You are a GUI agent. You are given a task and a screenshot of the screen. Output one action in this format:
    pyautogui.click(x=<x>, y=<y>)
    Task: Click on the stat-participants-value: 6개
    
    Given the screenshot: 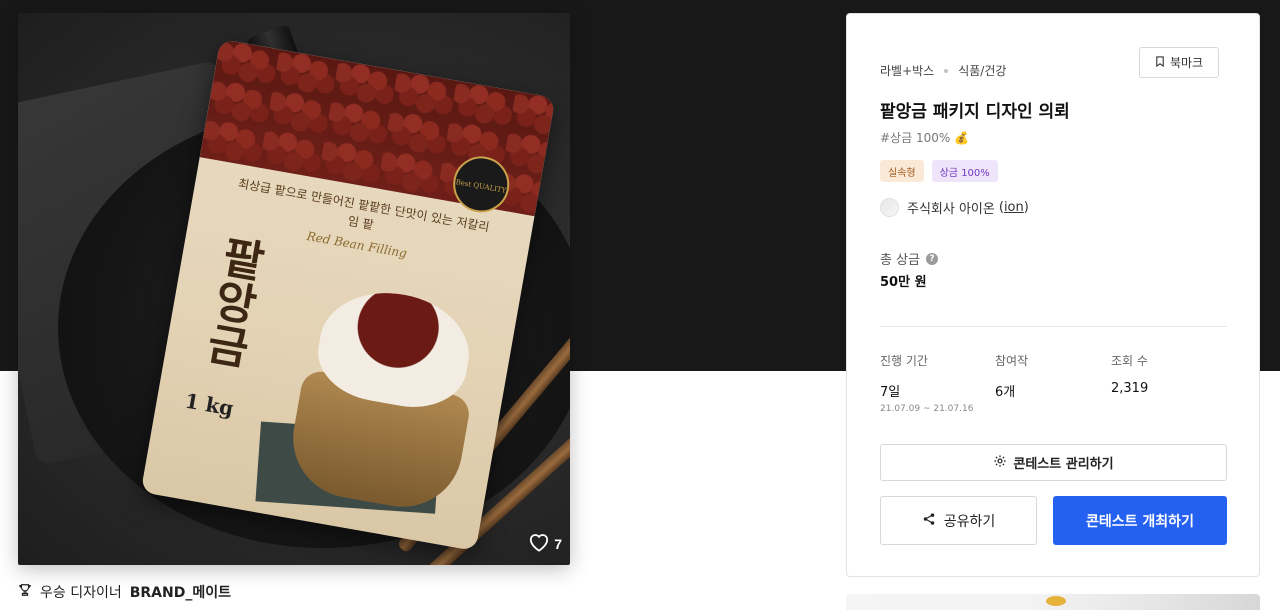 What is the action you would take?
    pyautogui.click(x=1005, y=392)
    